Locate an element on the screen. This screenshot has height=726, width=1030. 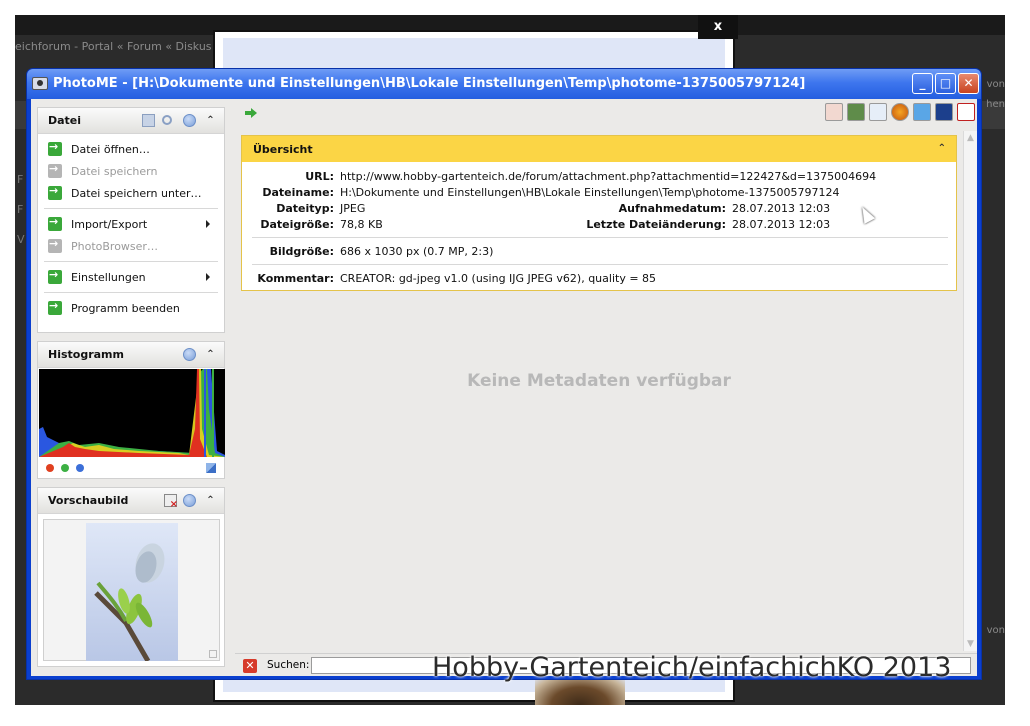
histogram-export-icon is located at coordinates (211, 468).